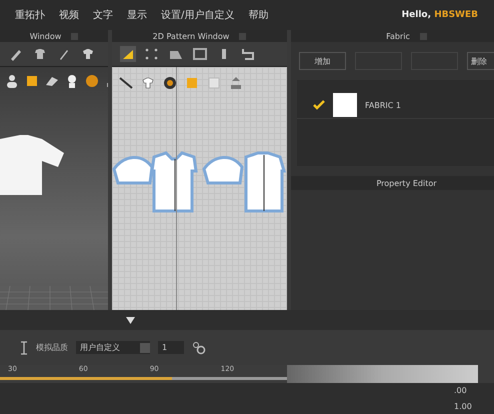  I want to click on t-shirt-drawing, so click(33, 165).